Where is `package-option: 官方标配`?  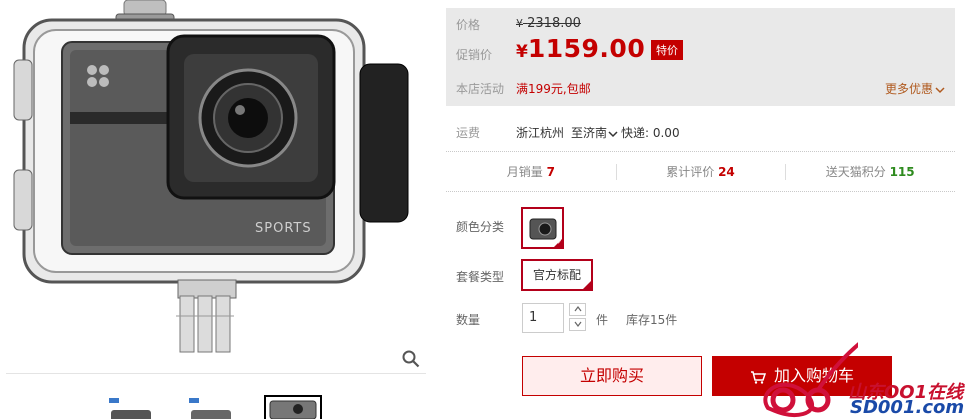 package-option: 官方标配 is located at coordinates (557, 284).